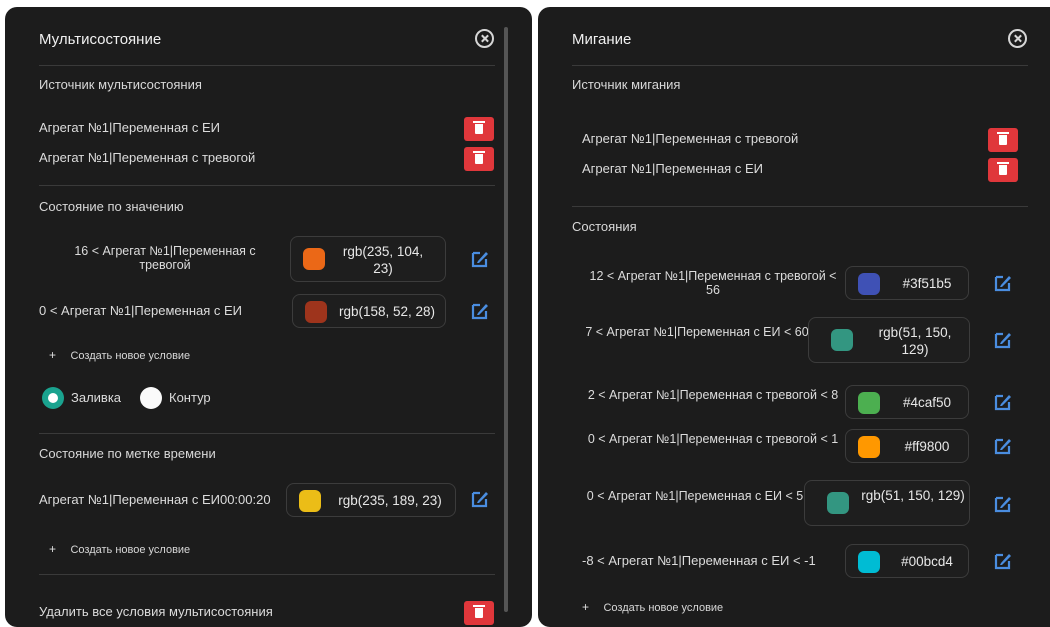 This screenshot has width=1050, height=627. Describe the element at coordinates (156, 611) in the screenshot. I see `delete-all-label: Удалить все условия мультисостояния` at that location.